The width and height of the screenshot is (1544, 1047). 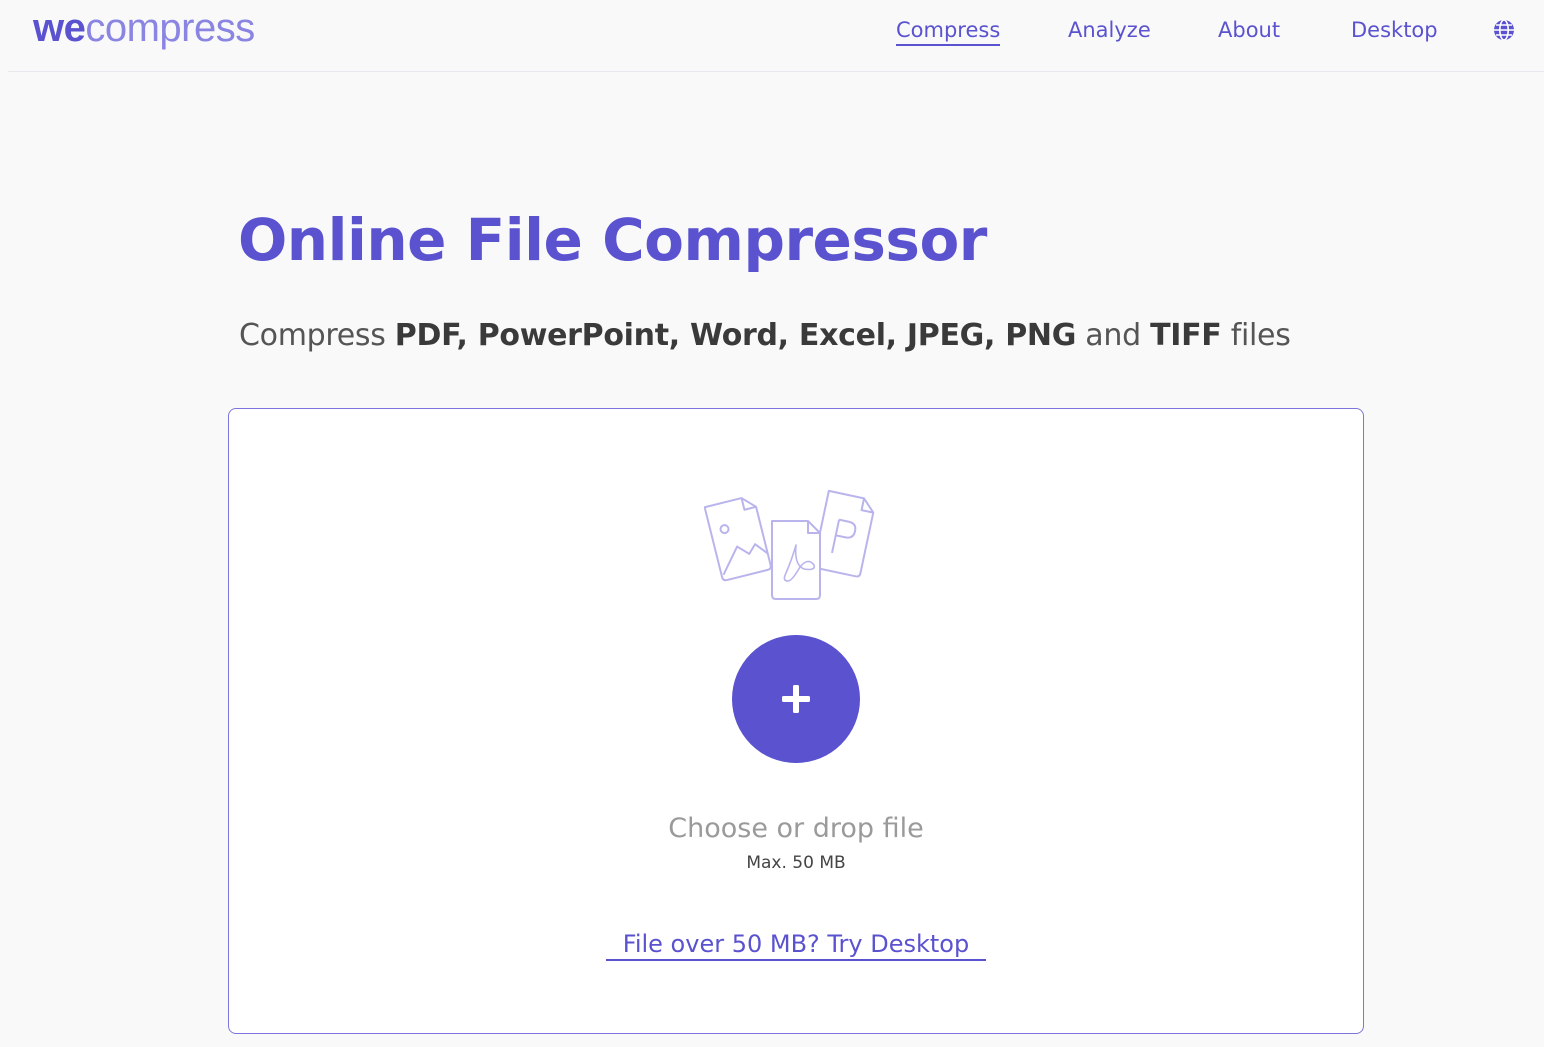 I want to click on logo: wecompress, so click(x=144, y=28).